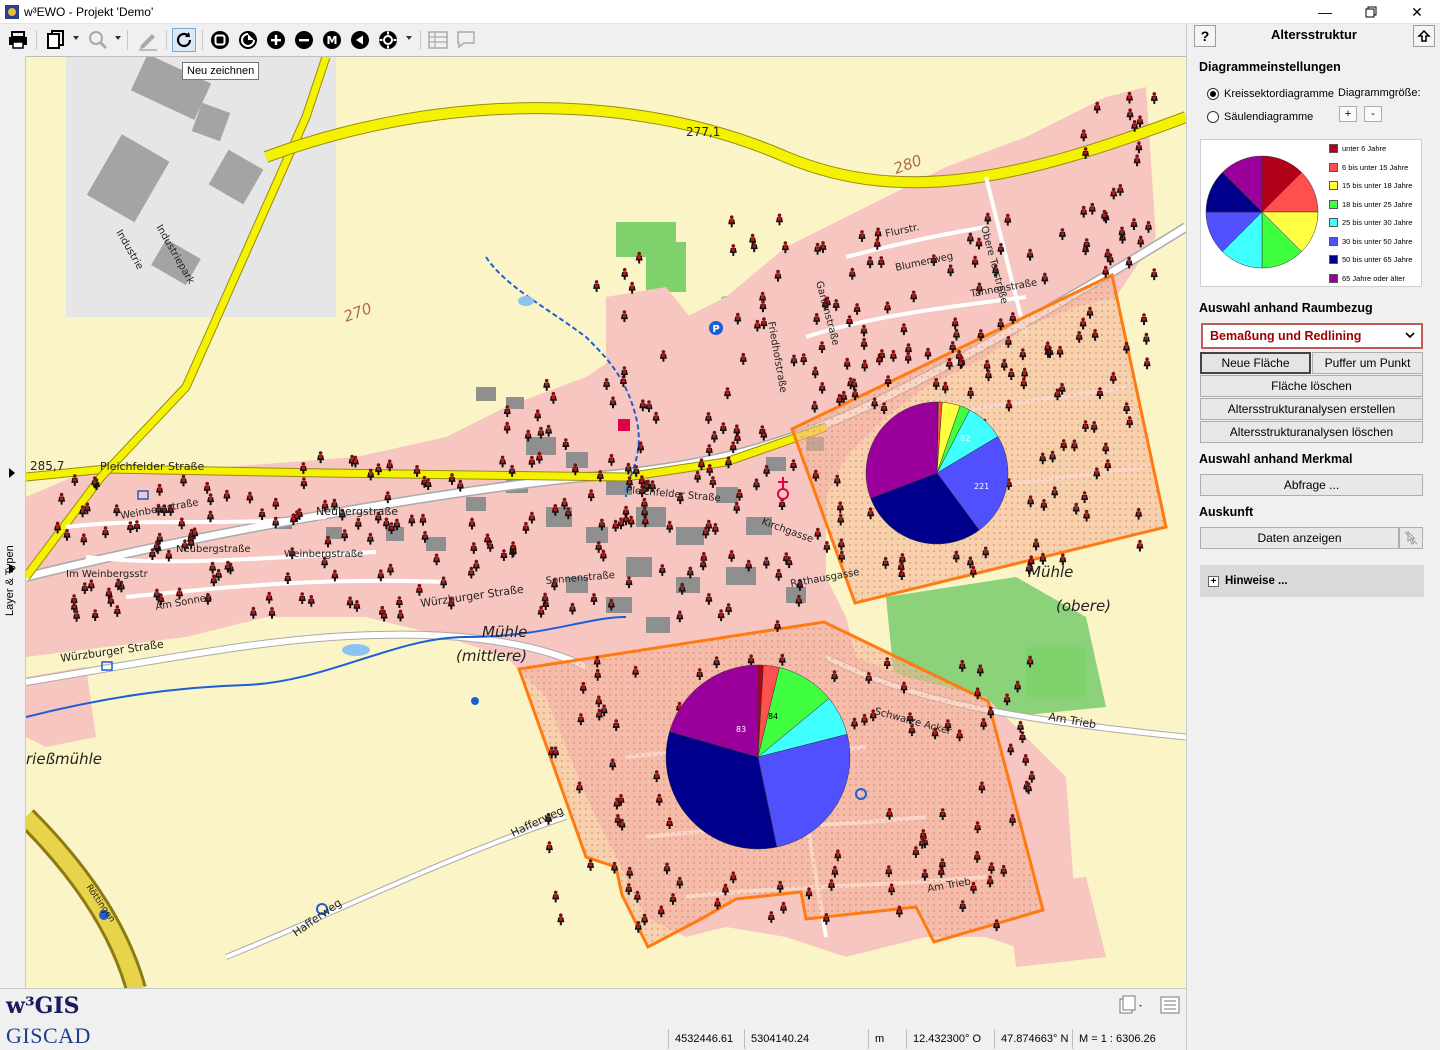  Describe the element at coordinates (48, 1035) in the screenshot. I see `giscad-logo: GISCAD` at that location.